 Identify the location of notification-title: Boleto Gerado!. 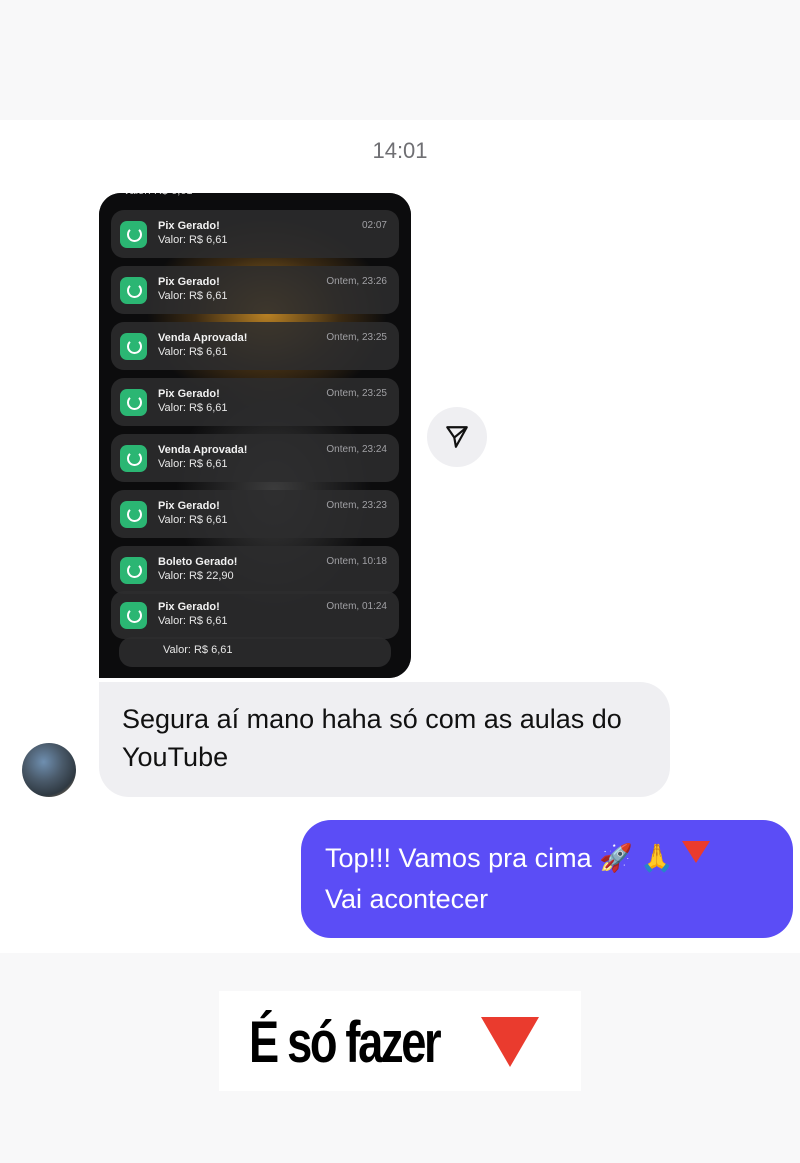
(198, 562).